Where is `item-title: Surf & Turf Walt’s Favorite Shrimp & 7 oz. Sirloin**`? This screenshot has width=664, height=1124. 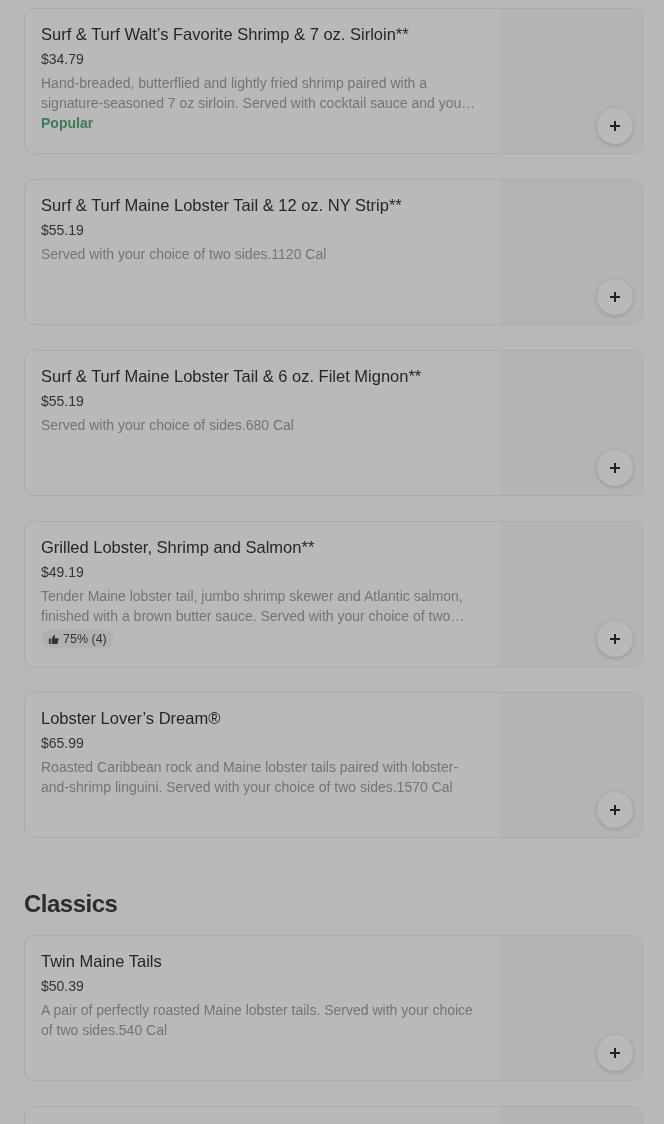 item-title: Surf & Turf Walt’s Favorite Shrimp & 7 oz. Sirloin** is located at coordinates (225, 34).